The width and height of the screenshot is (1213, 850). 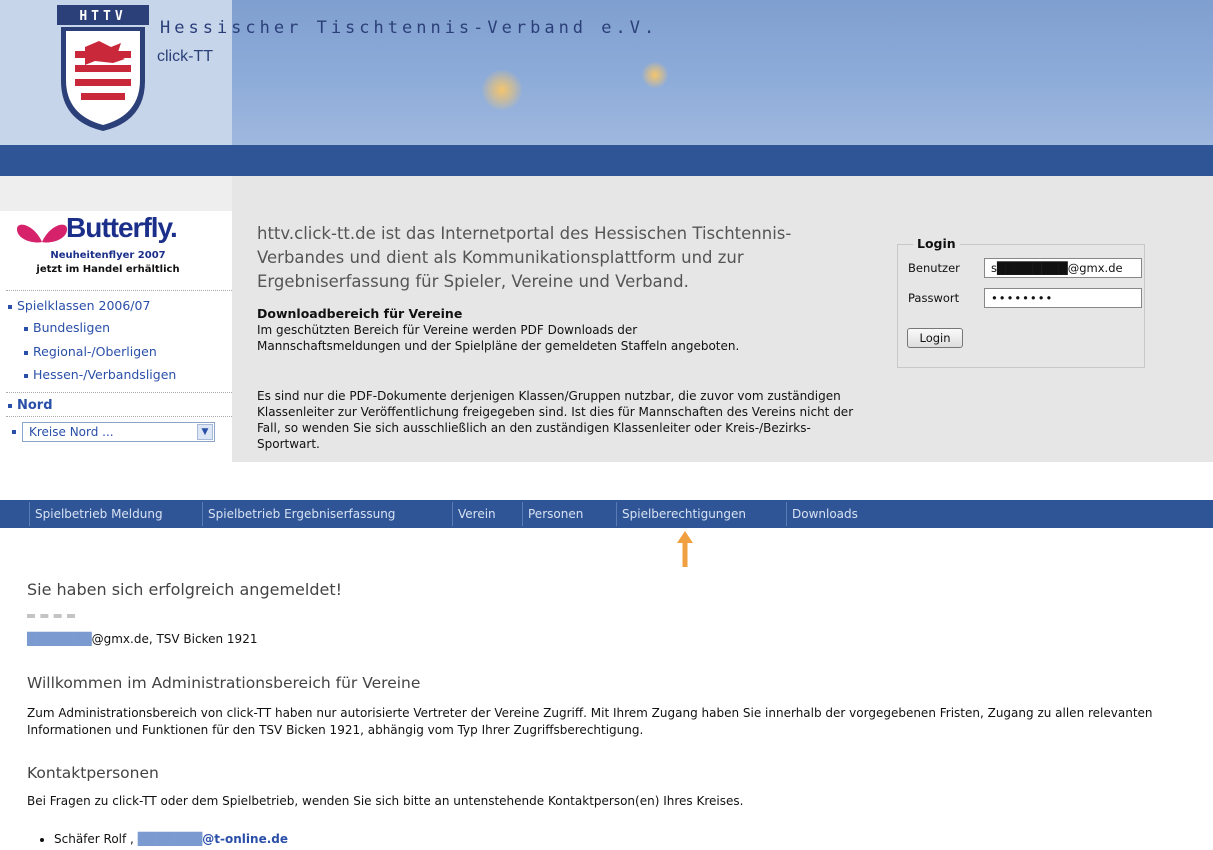 I want to click on sidebar-top-strip, so click(x=116, y=193).